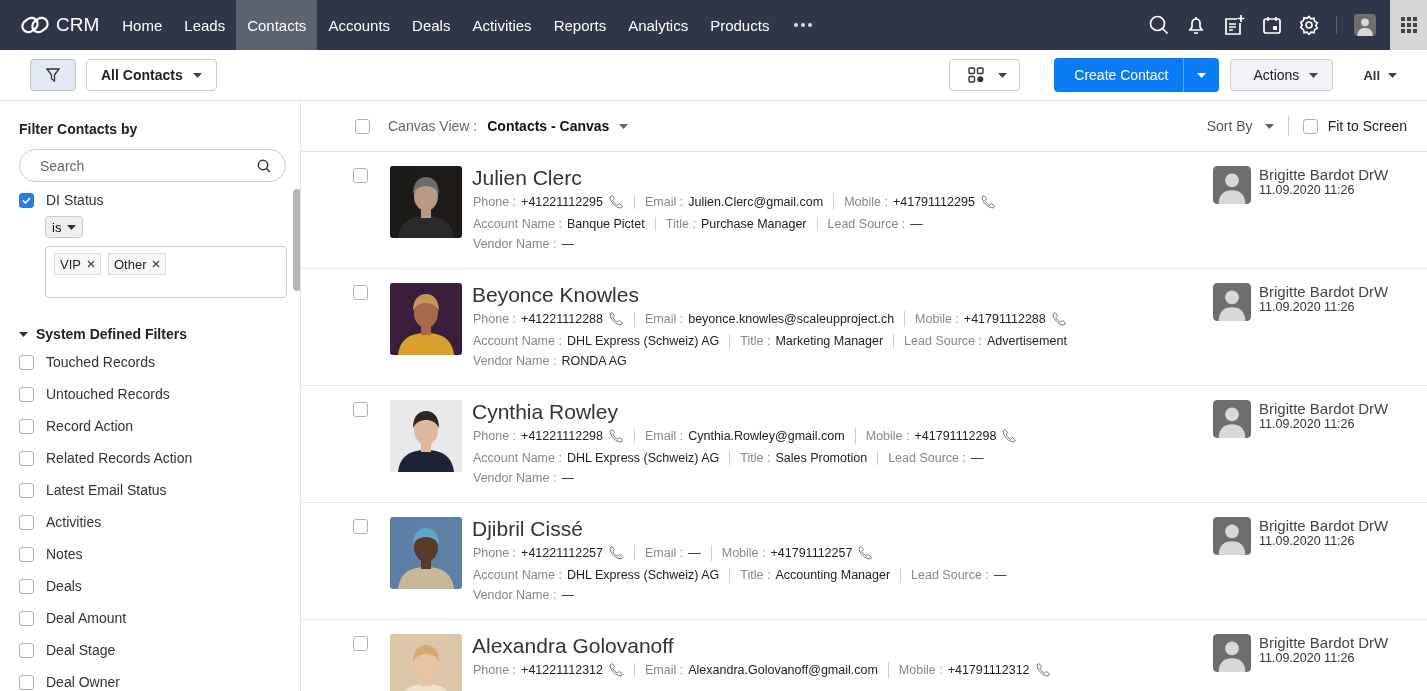 This screenshot has width=1427, height=691. Describe the element at coordinates (842, 178) in the screenshot. I see `contact-name: Julien Clerc` at that location.